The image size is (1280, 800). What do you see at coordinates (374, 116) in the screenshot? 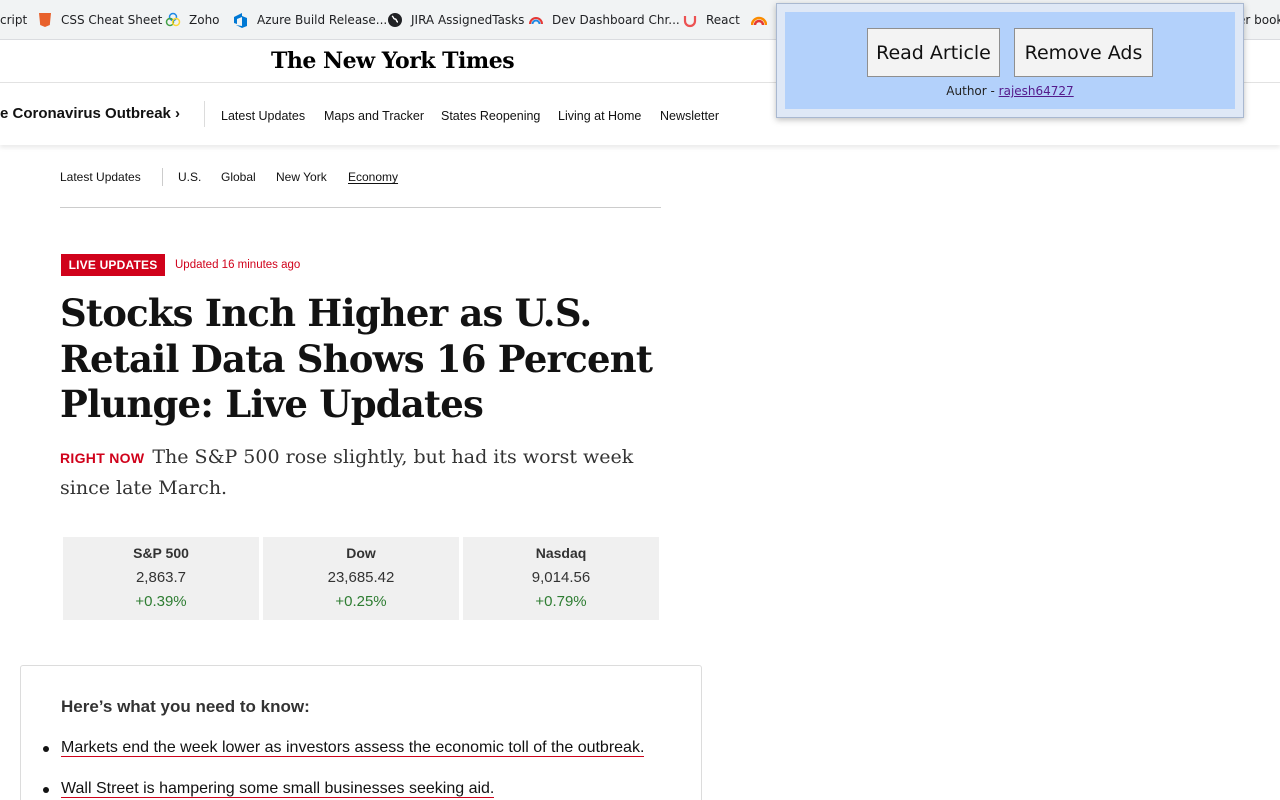
I see `nav-maps-and-tracker: Maps and Tracker` at bounding box center [374, 116].